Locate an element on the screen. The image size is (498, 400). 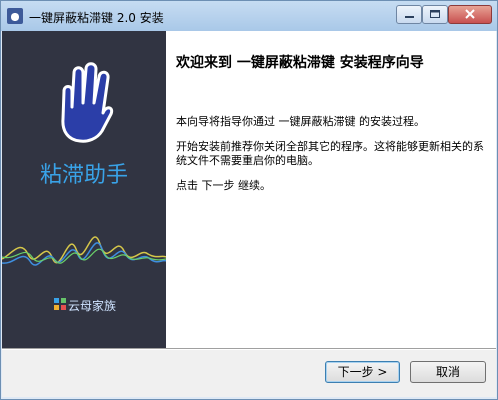
window-title: 一键屏蔽粘滞键 2.0 安装 is located at coordinates (96, 18).